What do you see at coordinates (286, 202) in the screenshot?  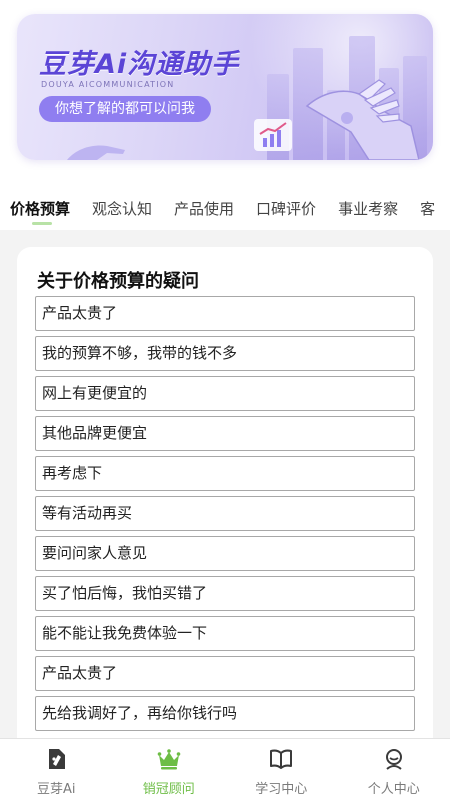 I see `tab-reputation-review: 口碑评价` at bounding box center [286, 202].